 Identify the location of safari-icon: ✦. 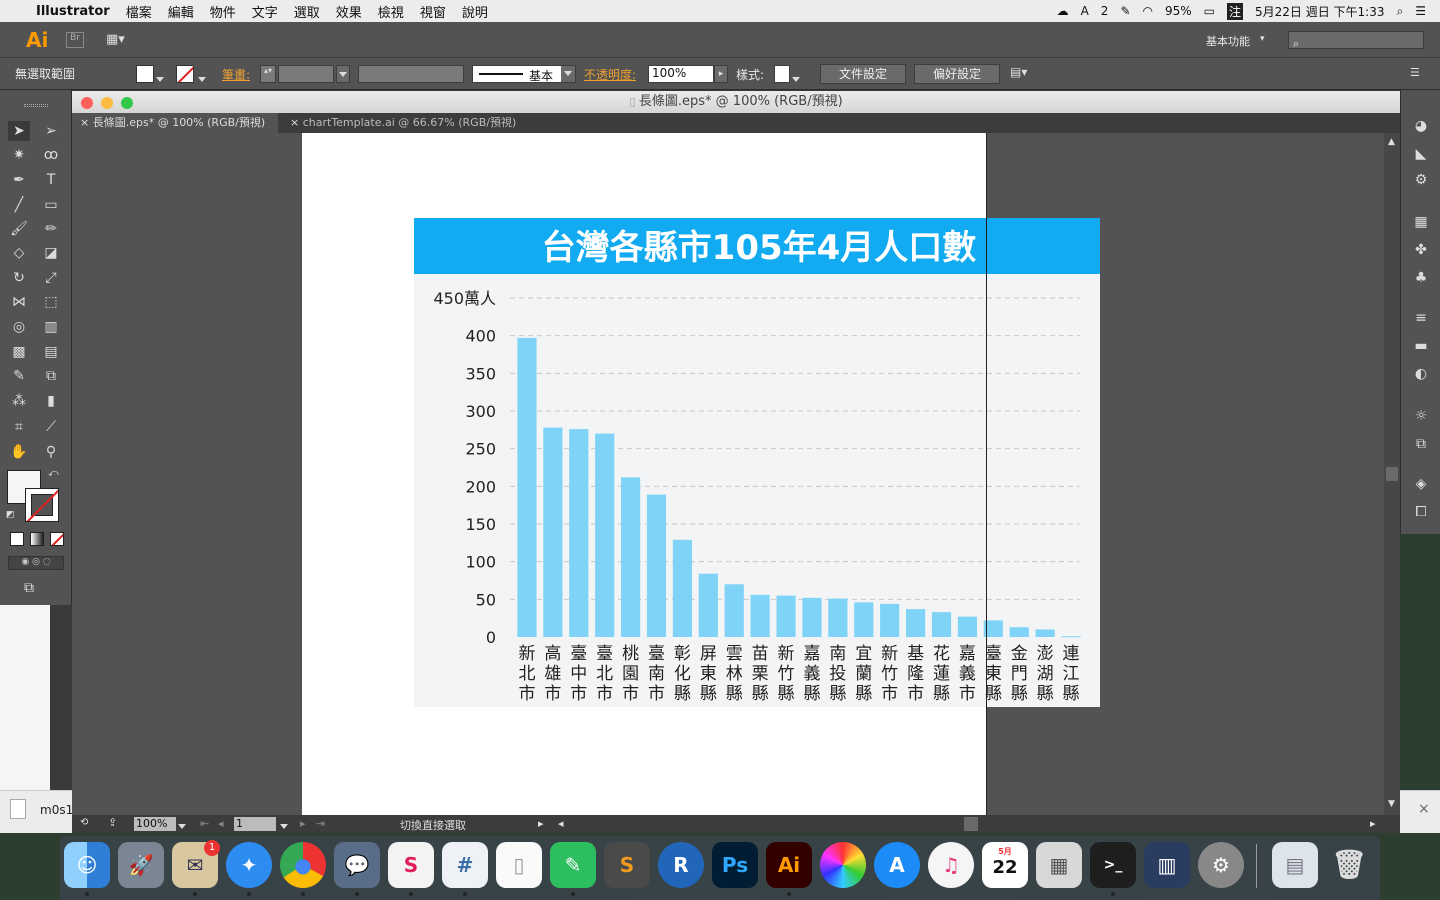
(249, 865).